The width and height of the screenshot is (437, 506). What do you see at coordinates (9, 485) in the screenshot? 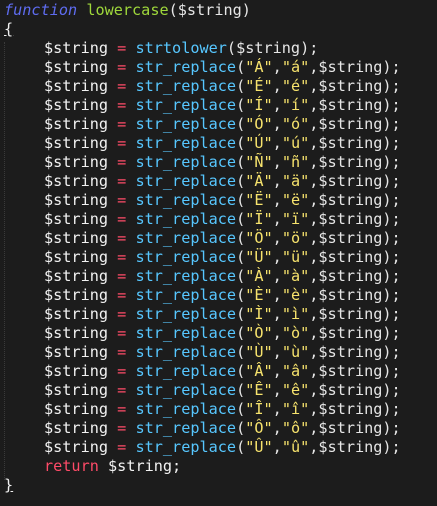
I see `brace-close: }` at bounding box center [9, 485].